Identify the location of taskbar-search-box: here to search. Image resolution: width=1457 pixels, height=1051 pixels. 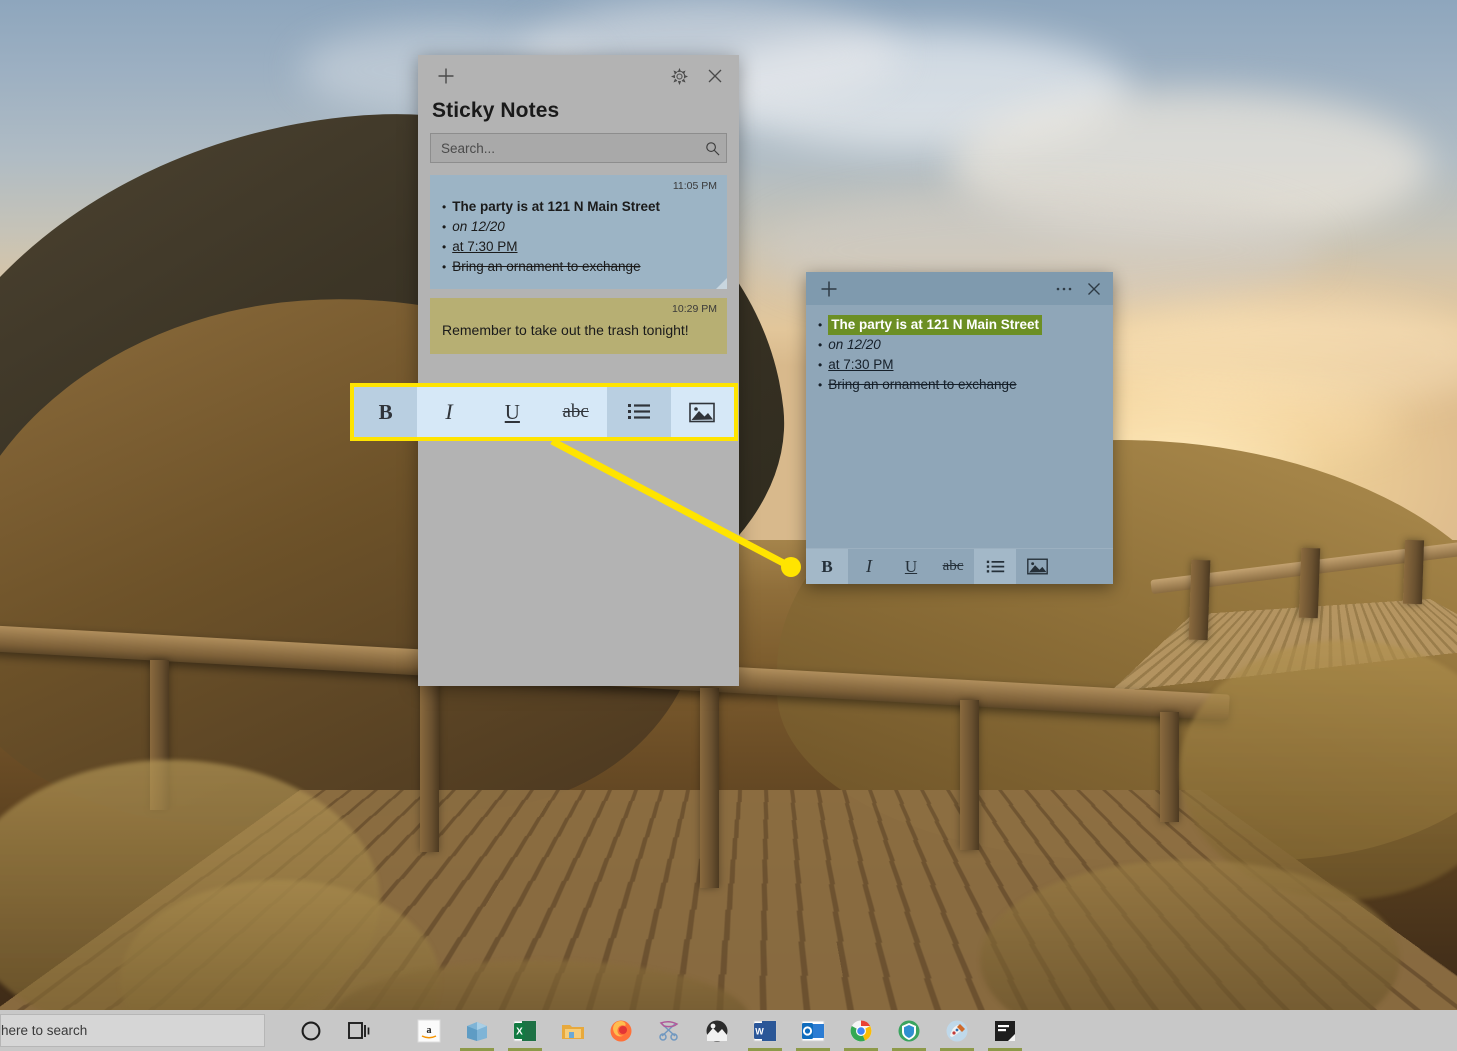
(132, 1030).